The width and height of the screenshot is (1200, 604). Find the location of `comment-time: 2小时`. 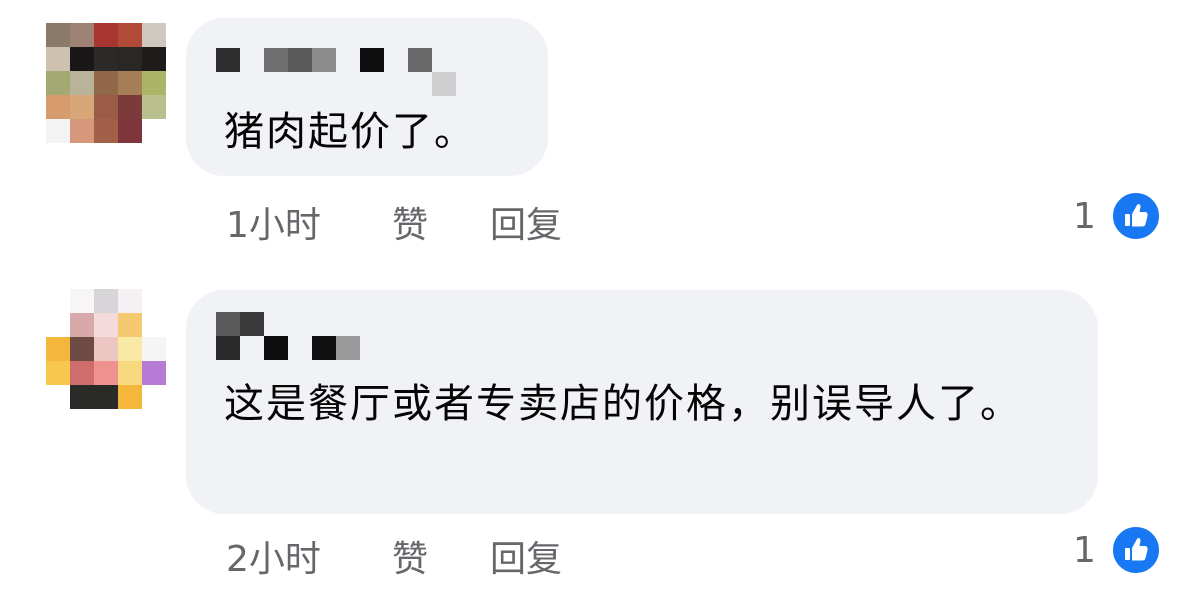

comment-time: 2小时 is located at coordinates (273, 556).